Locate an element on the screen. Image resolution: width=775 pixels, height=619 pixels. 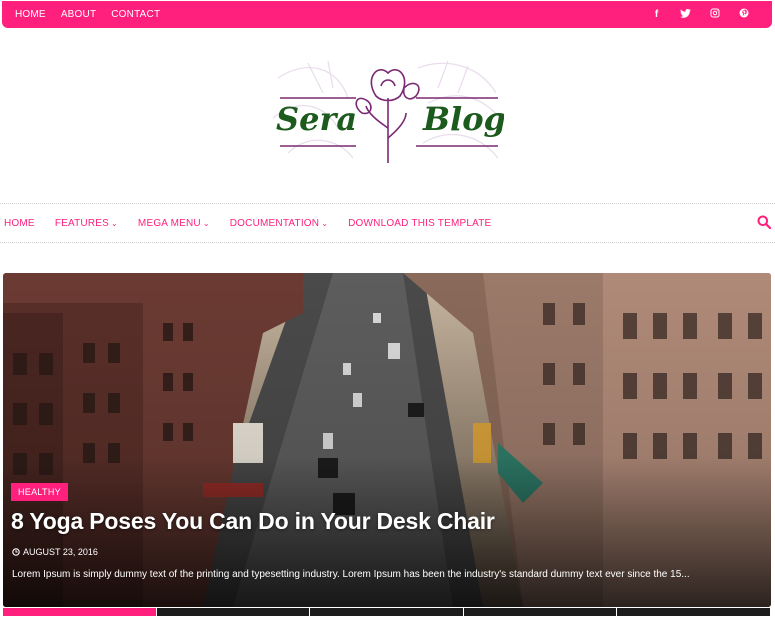
social-links: f is located at coordinates (700, 14).